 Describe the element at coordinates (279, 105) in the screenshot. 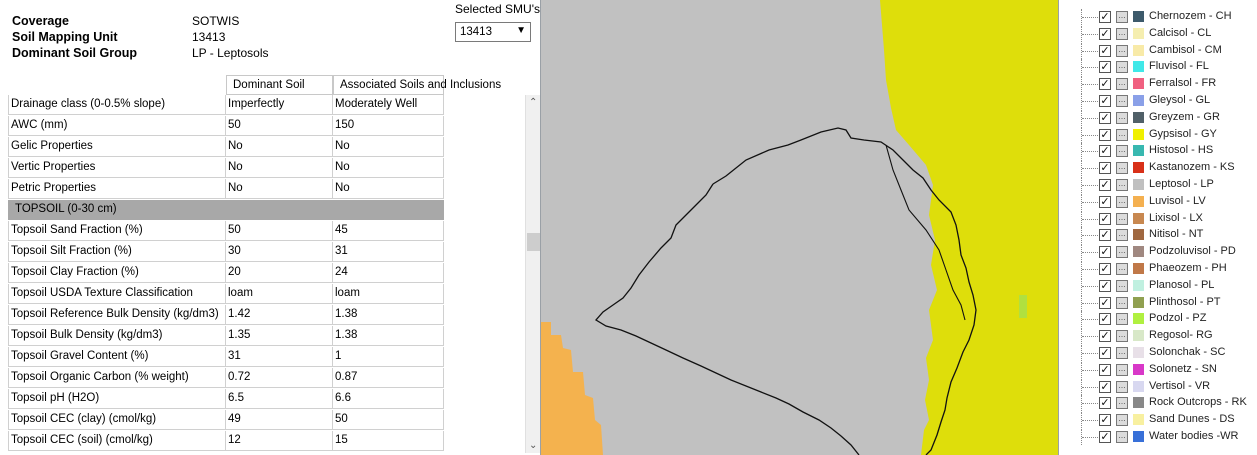

I see `dominant-soil-cell: Imperfectly` at that location.